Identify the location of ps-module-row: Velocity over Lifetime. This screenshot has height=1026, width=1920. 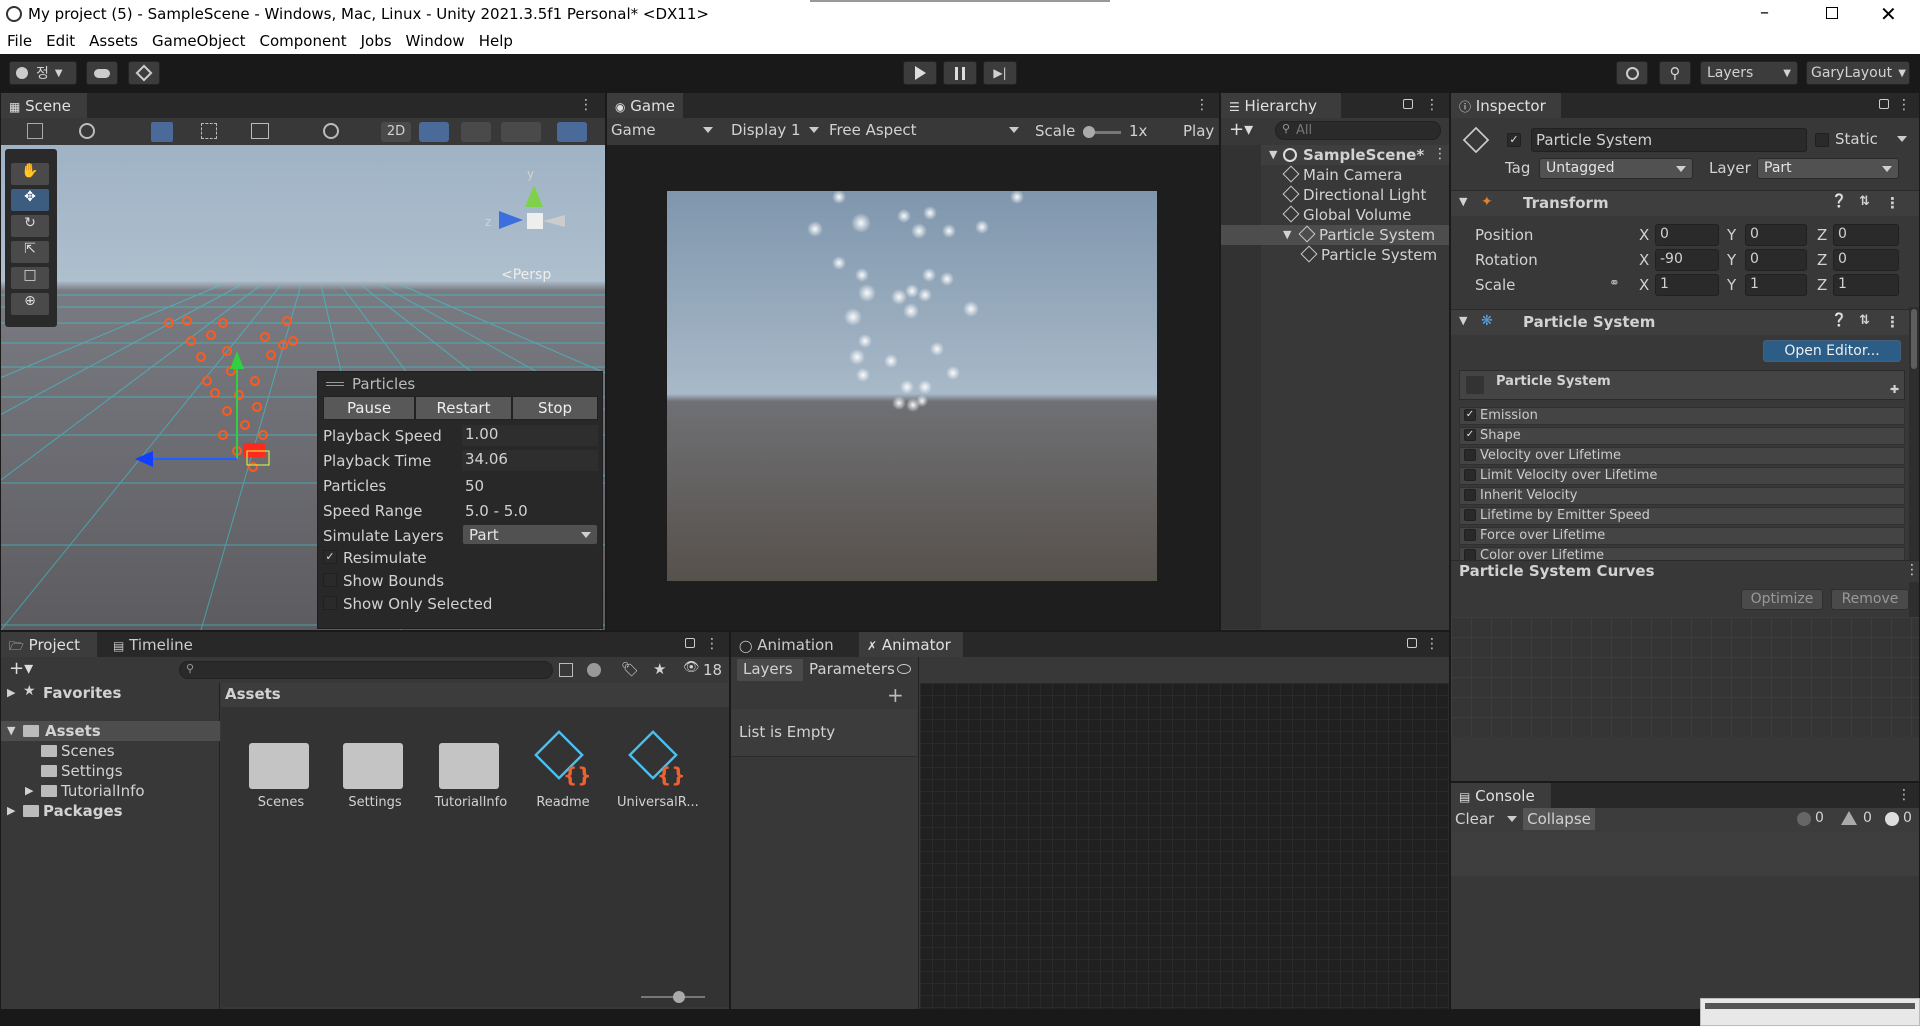
(1682, 456).